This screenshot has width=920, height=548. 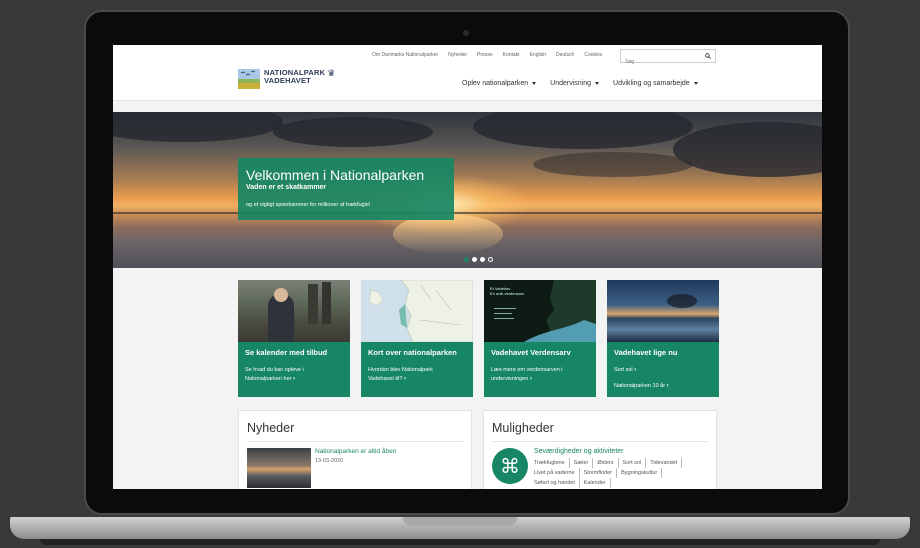 What do you see at coordinates (565, 55) in the screenshot?
I see `utility-link-deutsch: Deutsch` at bounding box center [565, 55].